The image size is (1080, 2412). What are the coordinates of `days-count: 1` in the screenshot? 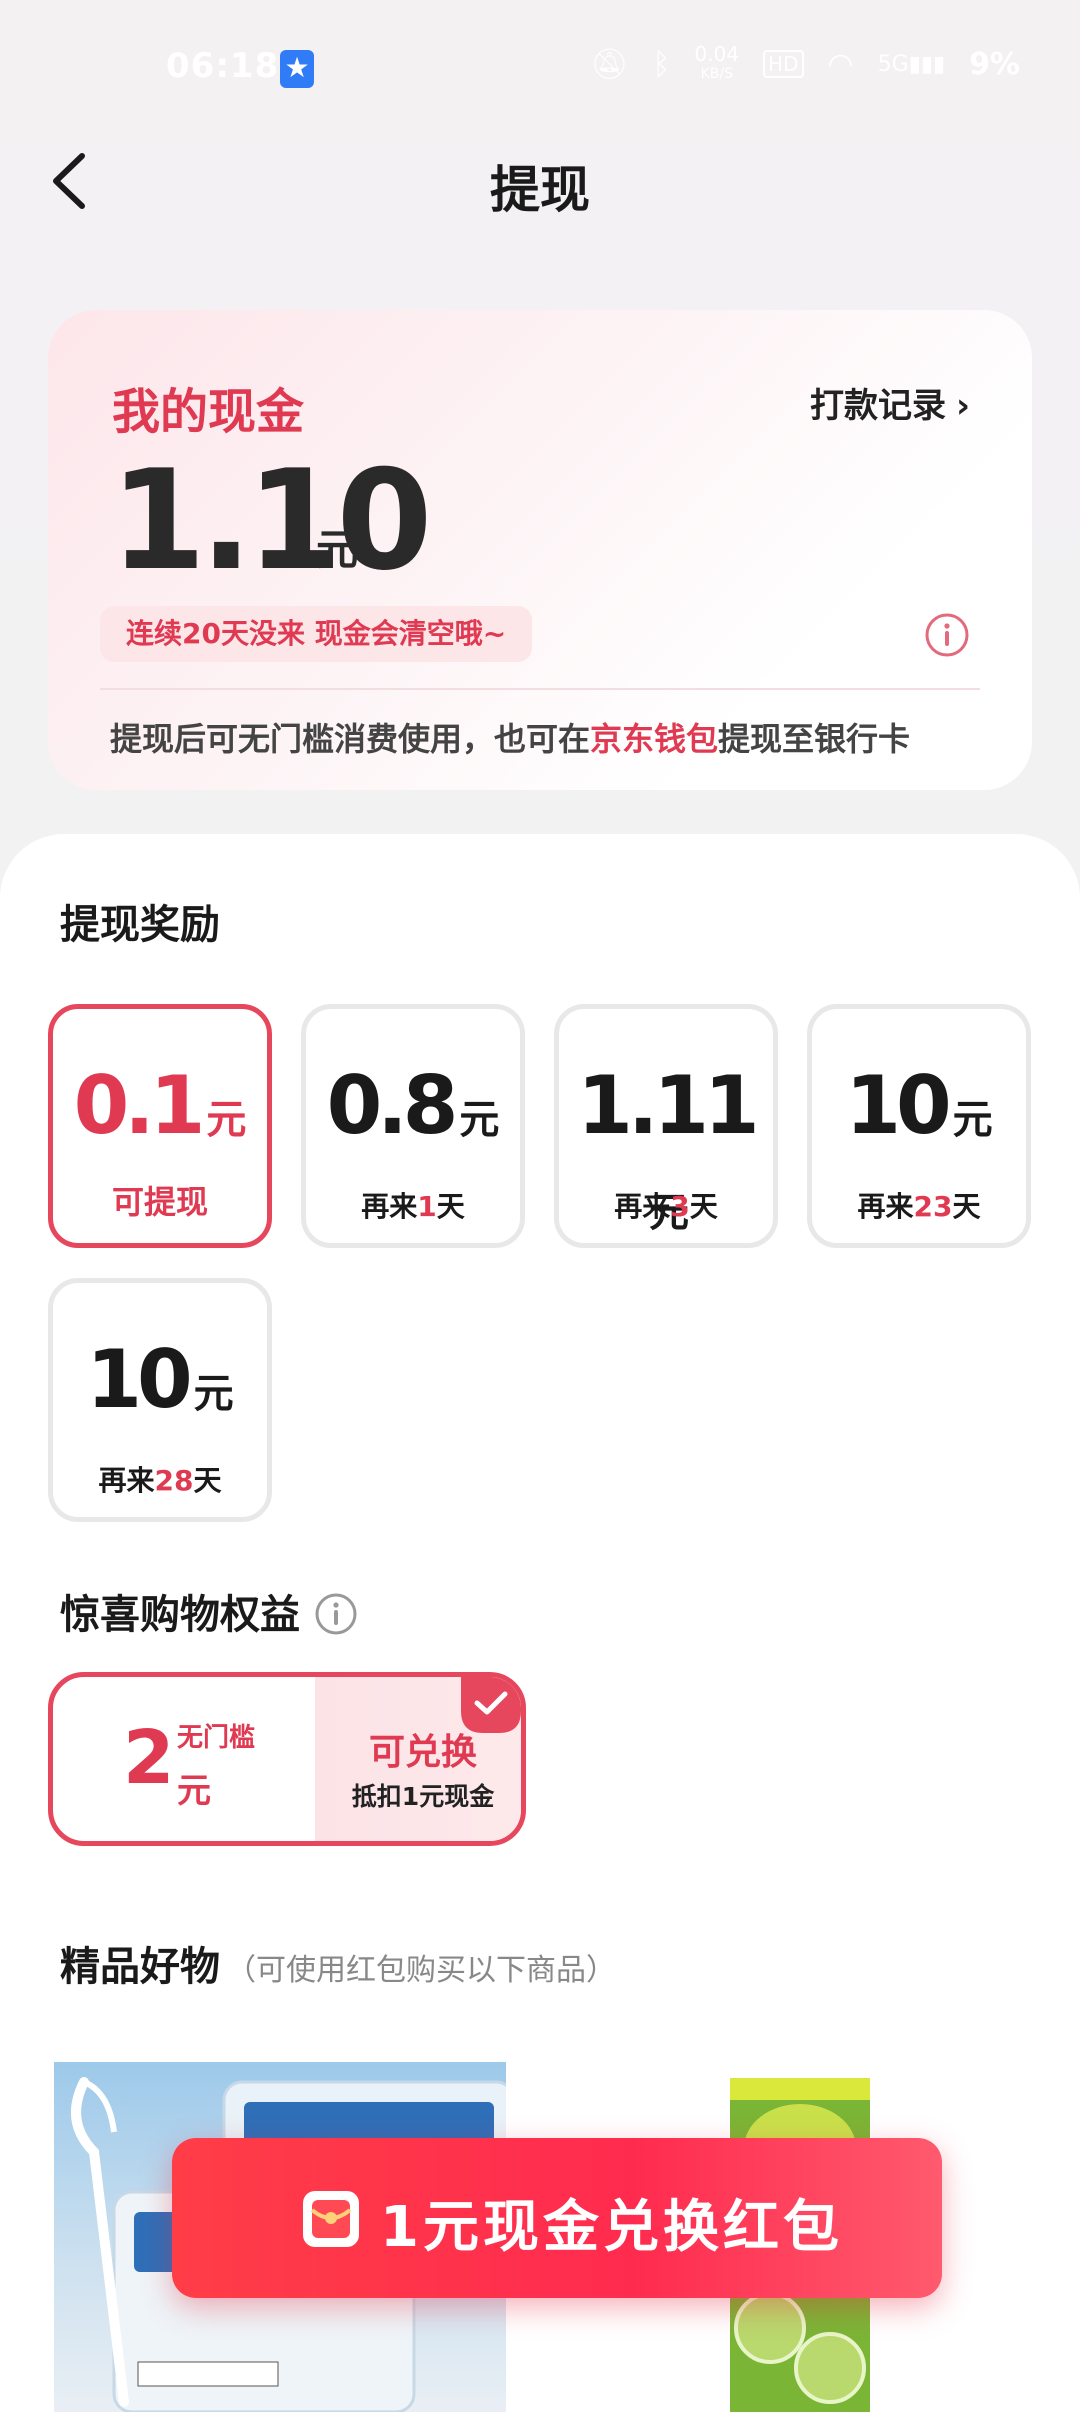 It's located at (427, 1206).